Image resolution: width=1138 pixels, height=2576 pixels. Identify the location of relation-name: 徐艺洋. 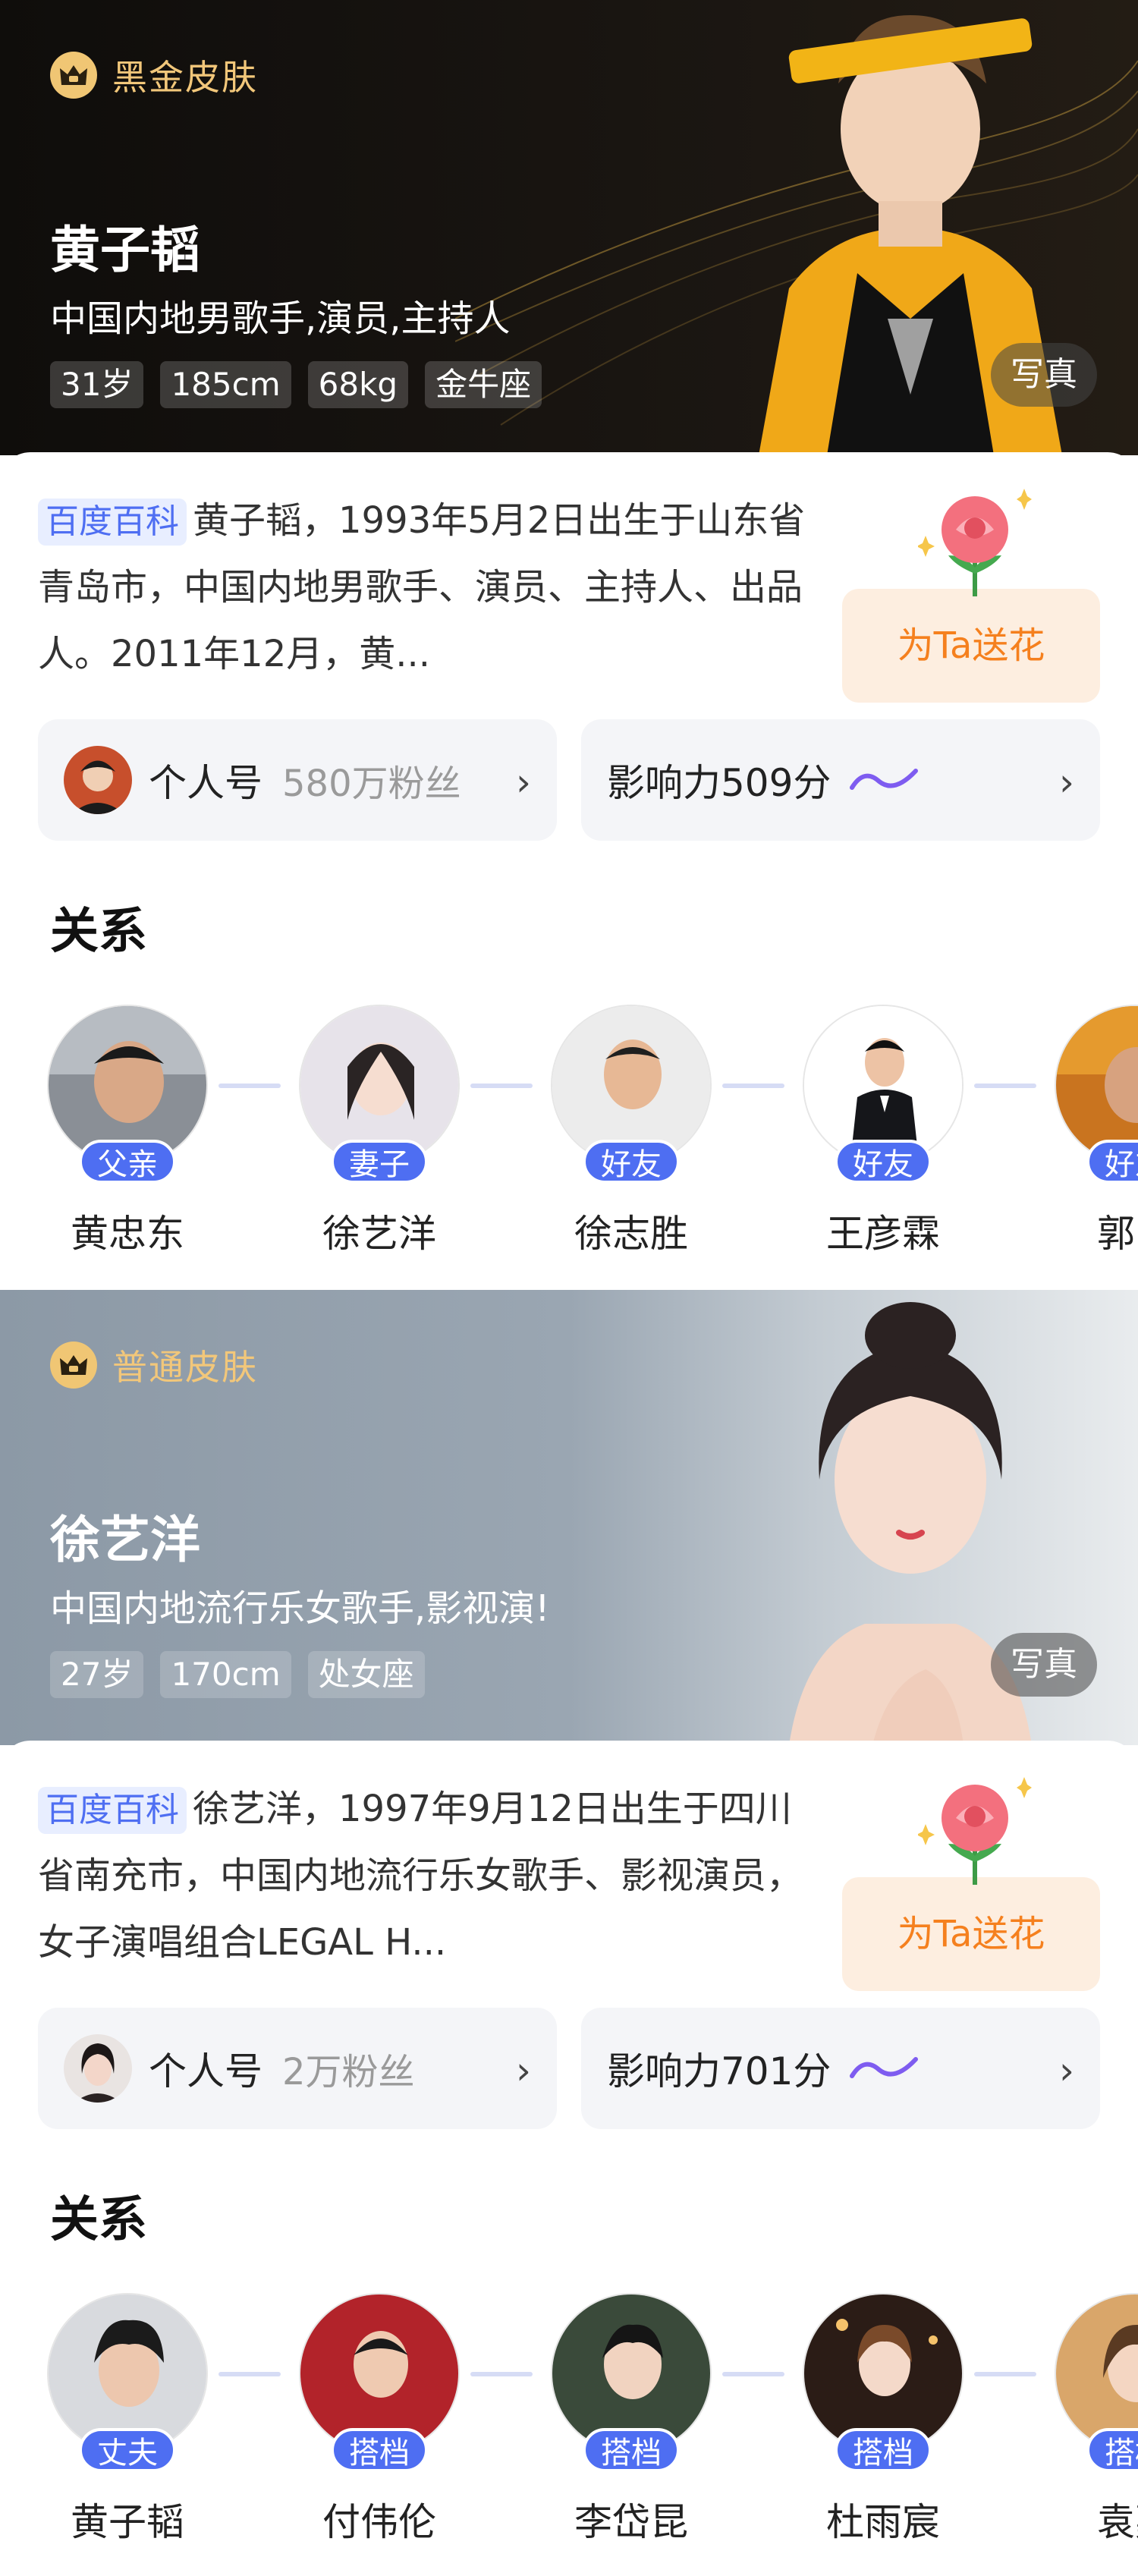
(379, 1234).